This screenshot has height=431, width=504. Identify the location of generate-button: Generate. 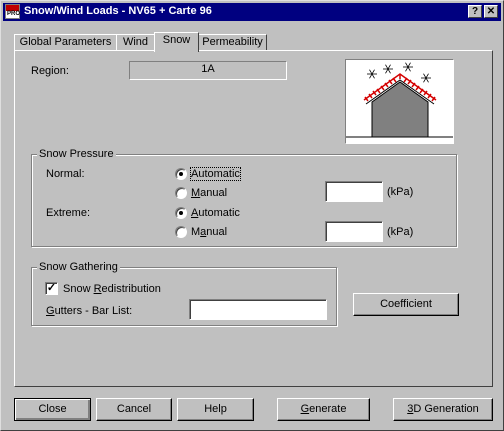
(323, 409).